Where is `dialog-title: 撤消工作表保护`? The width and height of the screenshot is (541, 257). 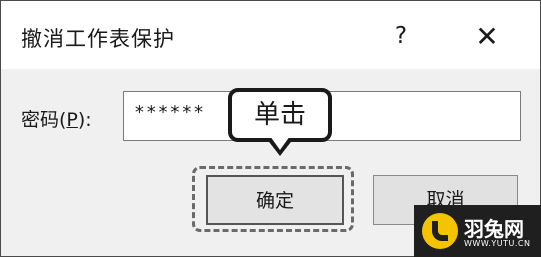
dialog-title: 撤消工作表保护 is located at coordinates (98, 39).